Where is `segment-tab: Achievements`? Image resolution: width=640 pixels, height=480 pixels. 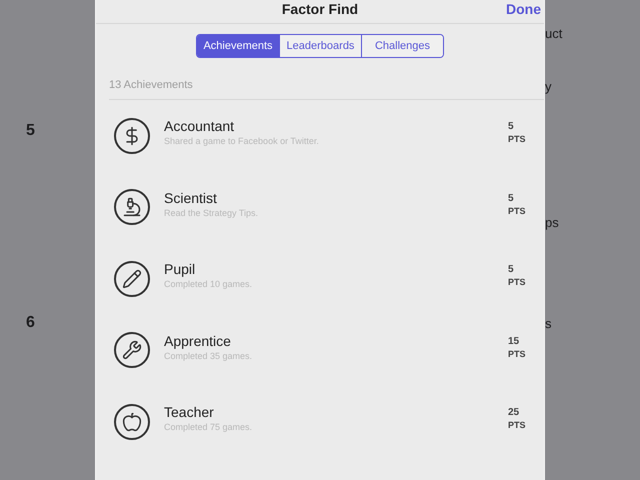
segment-tab: Achievements is located at coordinates (238, 46).